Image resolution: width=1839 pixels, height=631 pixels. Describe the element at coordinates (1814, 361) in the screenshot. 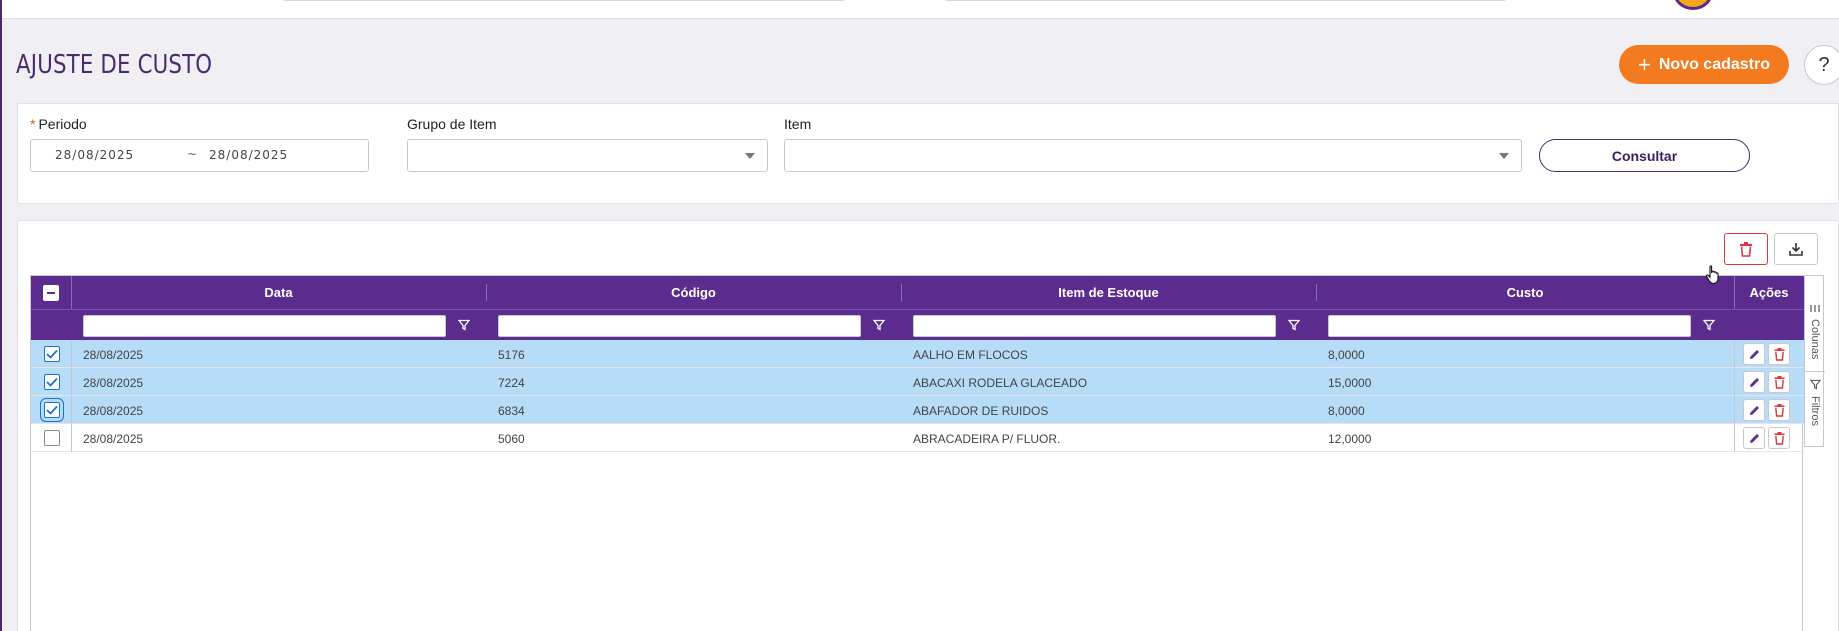

I see `grid-side-panel: Colunas Filtros` at that location.